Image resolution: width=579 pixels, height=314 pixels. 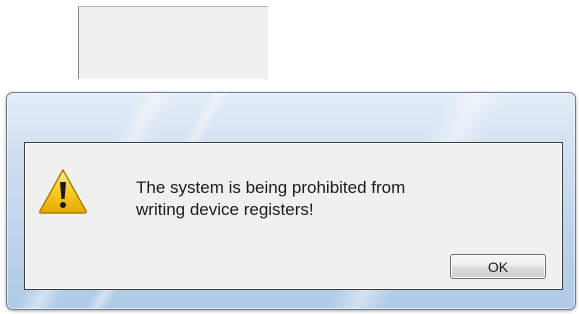 What do you see at coordinates (498, 266) in the screenshot?
I see `ok-button: OK` at bounding box center [498, 266].